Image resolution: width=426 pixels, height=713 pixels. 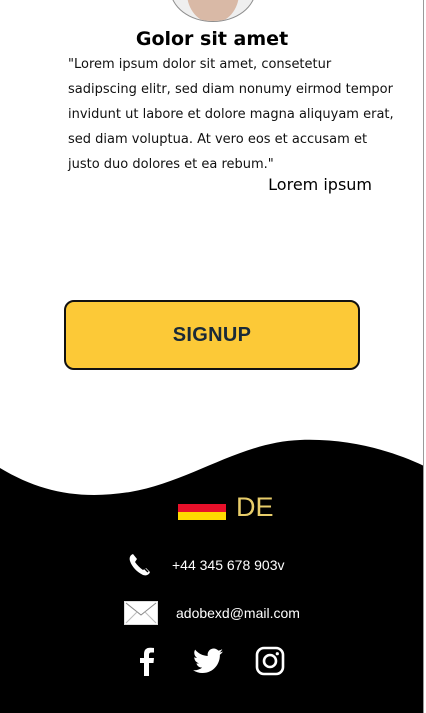 What do you see at coordinates (202, 507) in the screenshot?
I see `germany-flag-icon` at bounding box center [202, 507].